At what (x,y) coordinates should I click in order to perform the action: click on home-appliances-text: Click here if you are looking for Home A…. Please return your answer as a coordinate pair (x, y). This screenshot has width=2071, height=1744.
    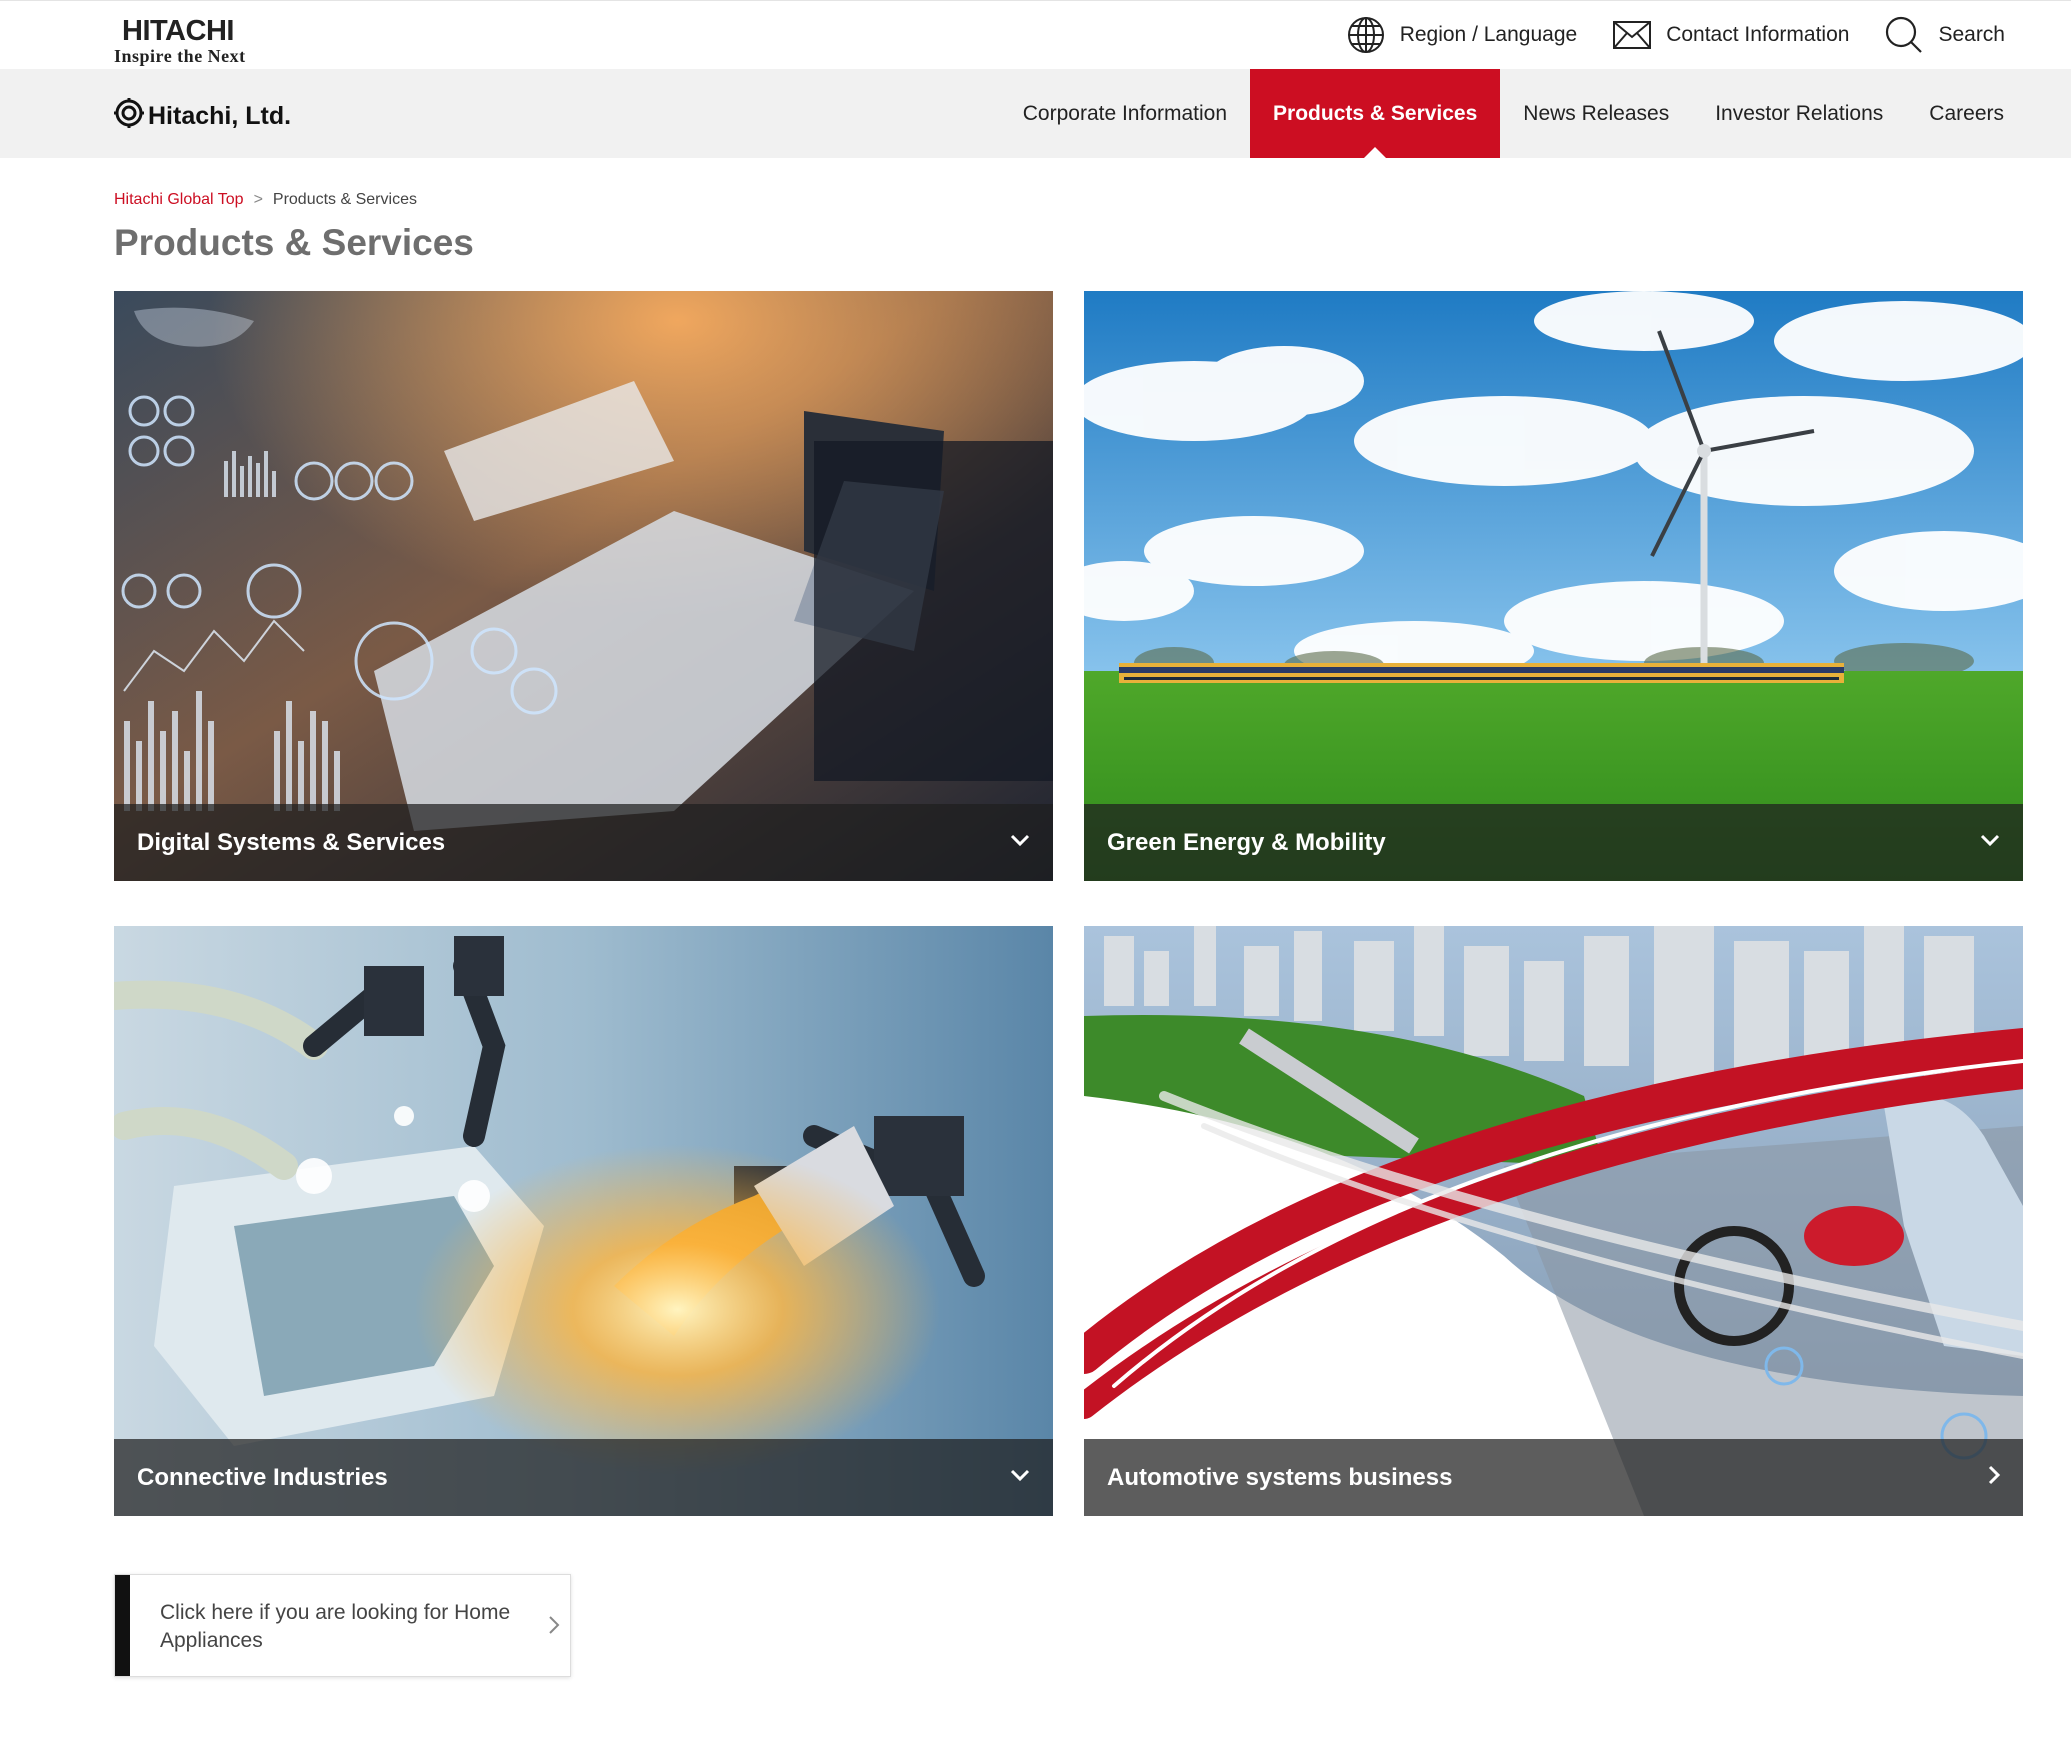
    Looking at the image, I should click on (335, 1626).